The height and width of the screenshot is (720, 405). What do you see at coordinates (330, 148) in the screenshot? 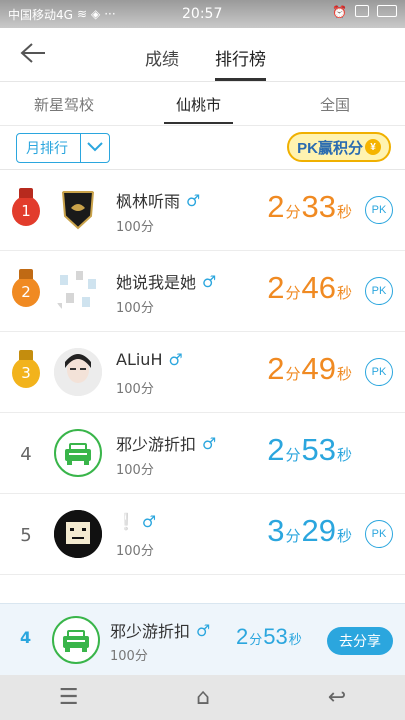
I see `pk-banner-text: PK赢积分` at bounding box center [330, 148].